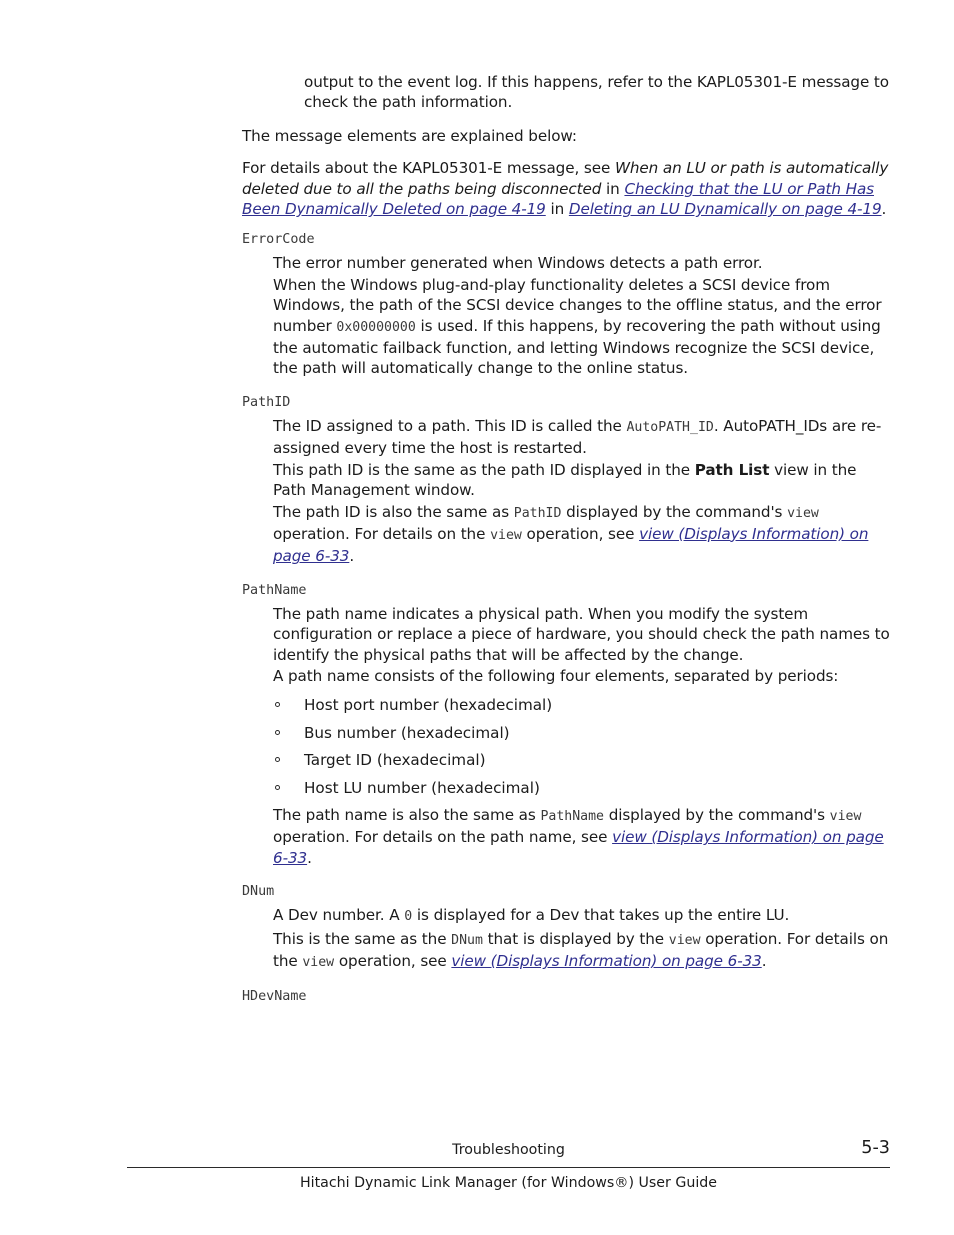 The height and width of the screenshot is (1235, 954). What do you see at coordinates (875, 1148) in the screenshot?
I see `footer-page-number: 5-3` at bounding box center [875, 1148].